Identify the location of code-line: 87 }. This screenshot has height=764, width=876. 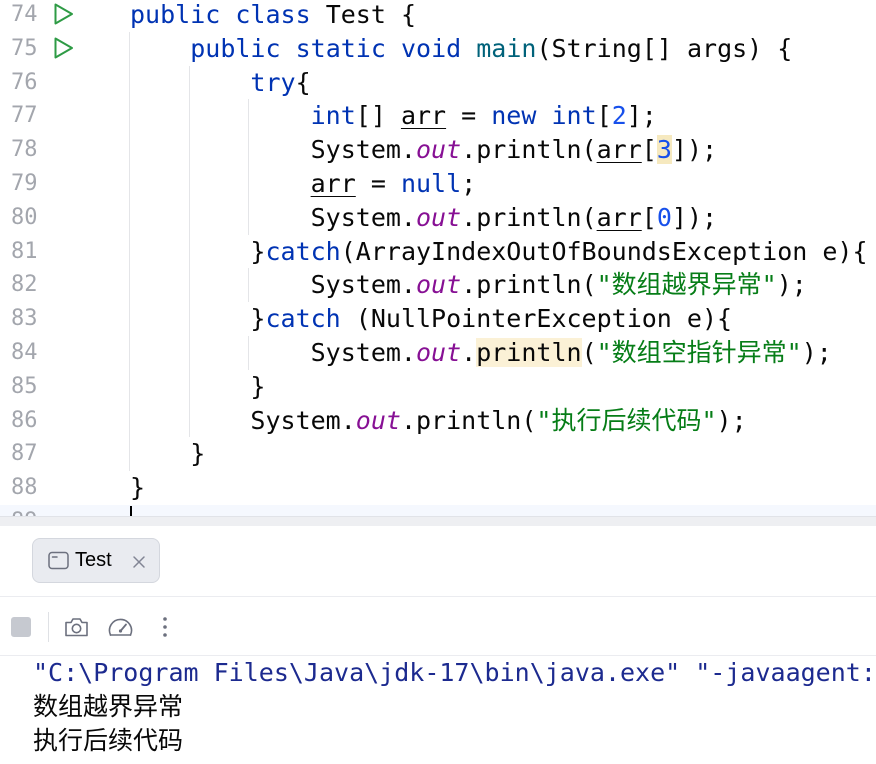
(438, 454).